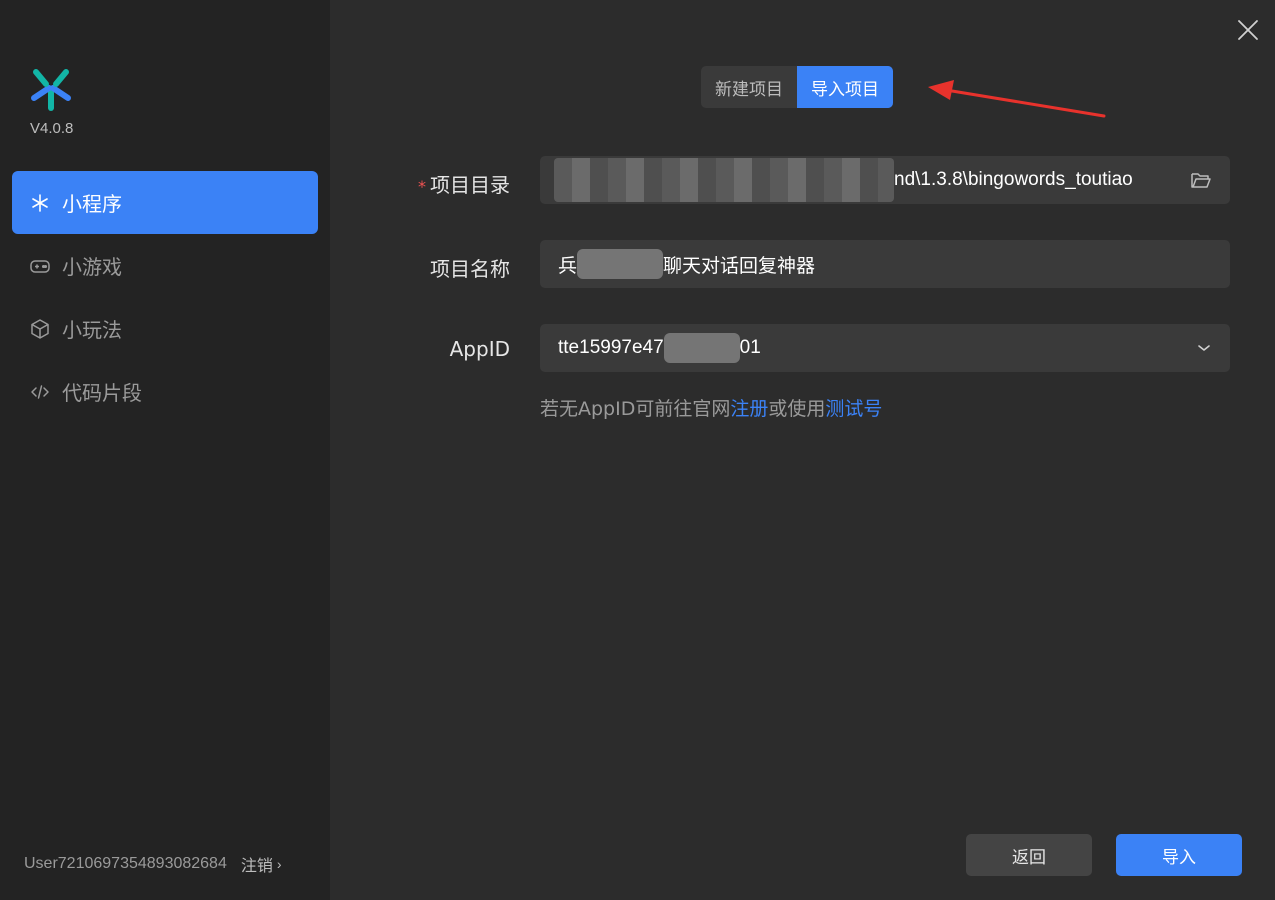 The width and height of the screenshot is (1275, 900). Describe the element at coordinates (40, 203) in the screenshot. I see `miniprogram-icon` at that location.